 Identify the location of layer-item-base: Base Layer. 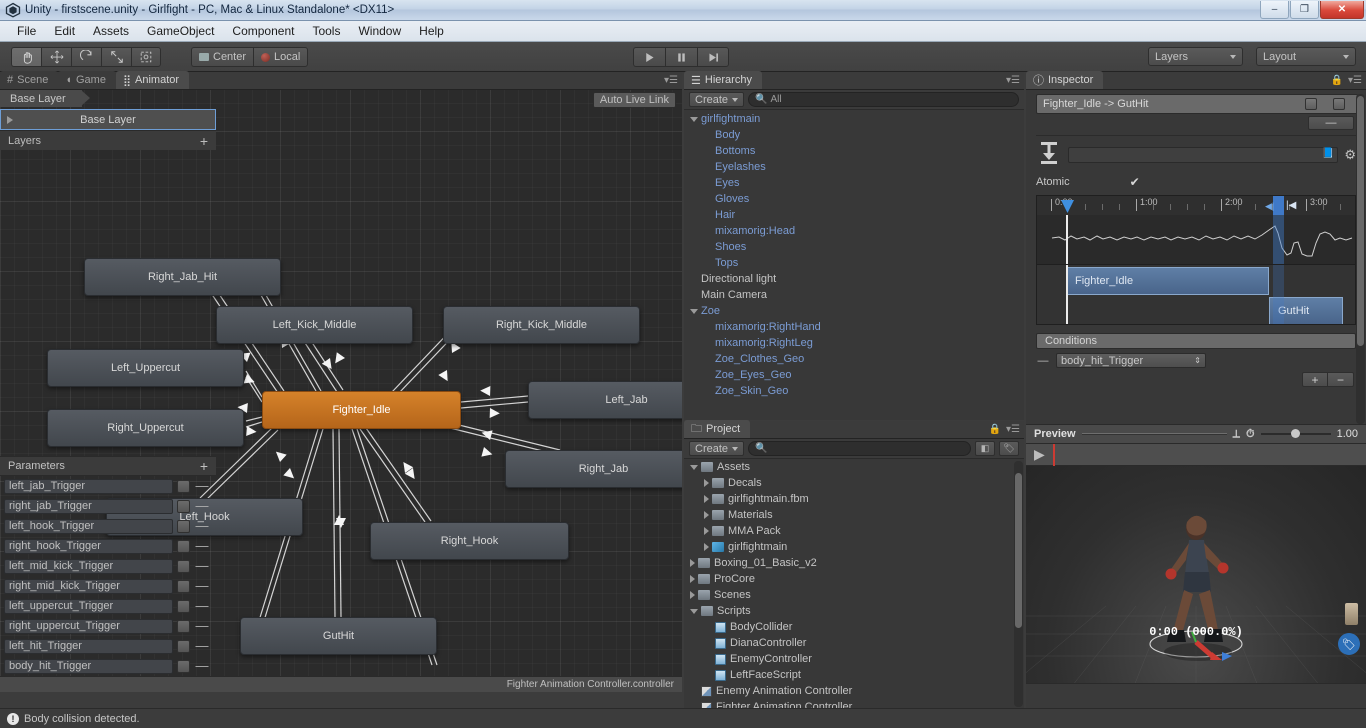
(108, 119).